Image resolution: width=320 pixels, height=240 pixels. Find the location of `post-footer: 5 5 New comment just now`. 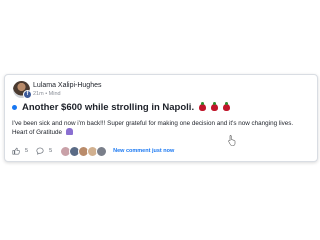

post-footer: 5 5 New comment just now is located at coordinates (93, 151).